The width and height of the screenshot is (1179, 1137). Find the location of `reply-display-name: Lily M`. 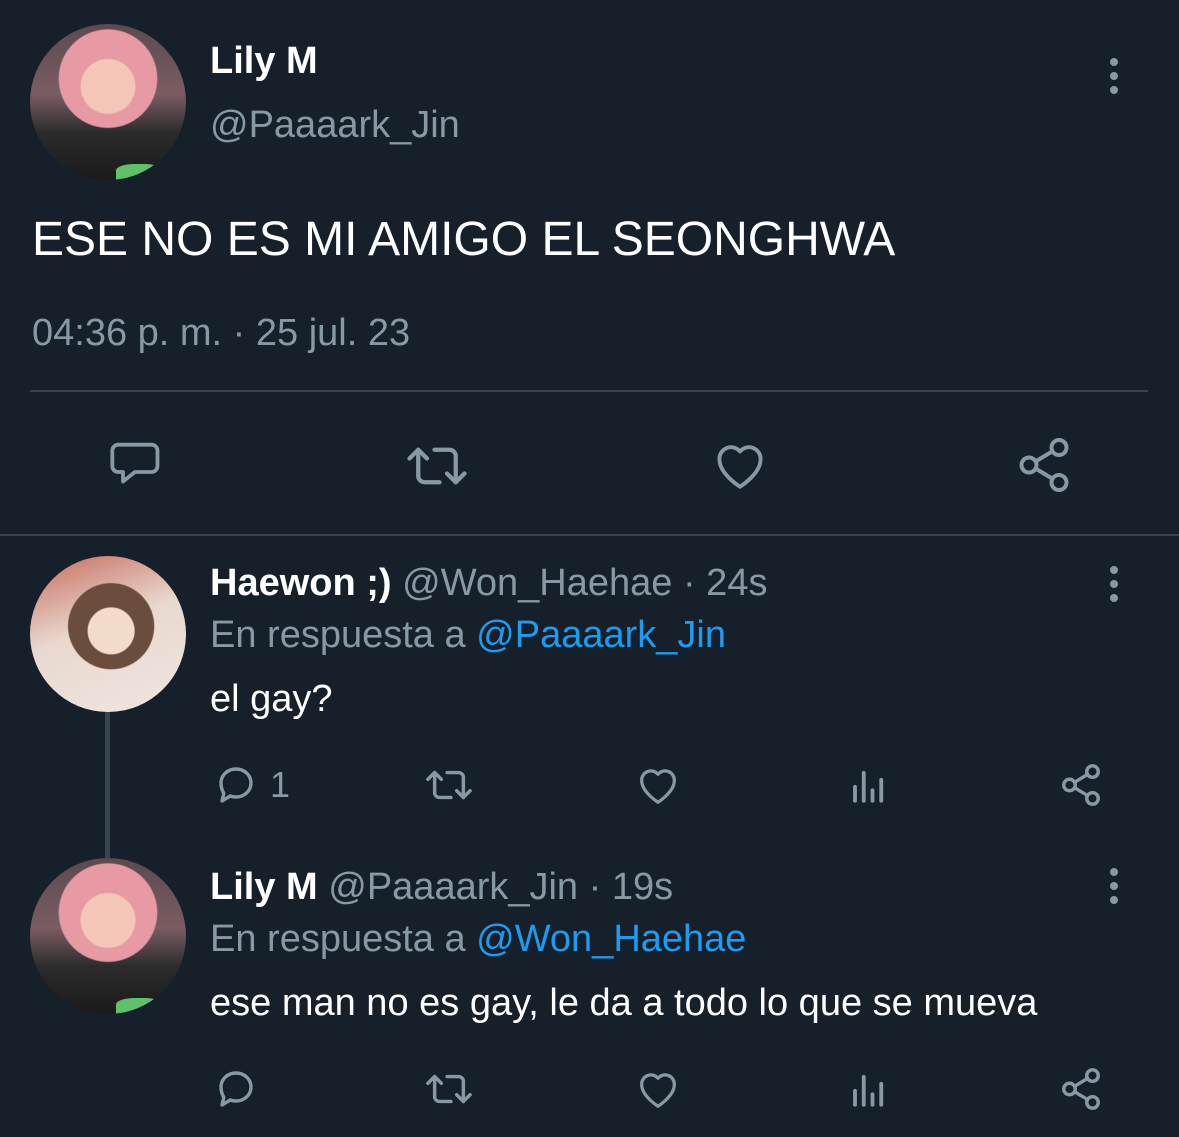

reply-display-name: Lily M is located at coordinates (264, 887).